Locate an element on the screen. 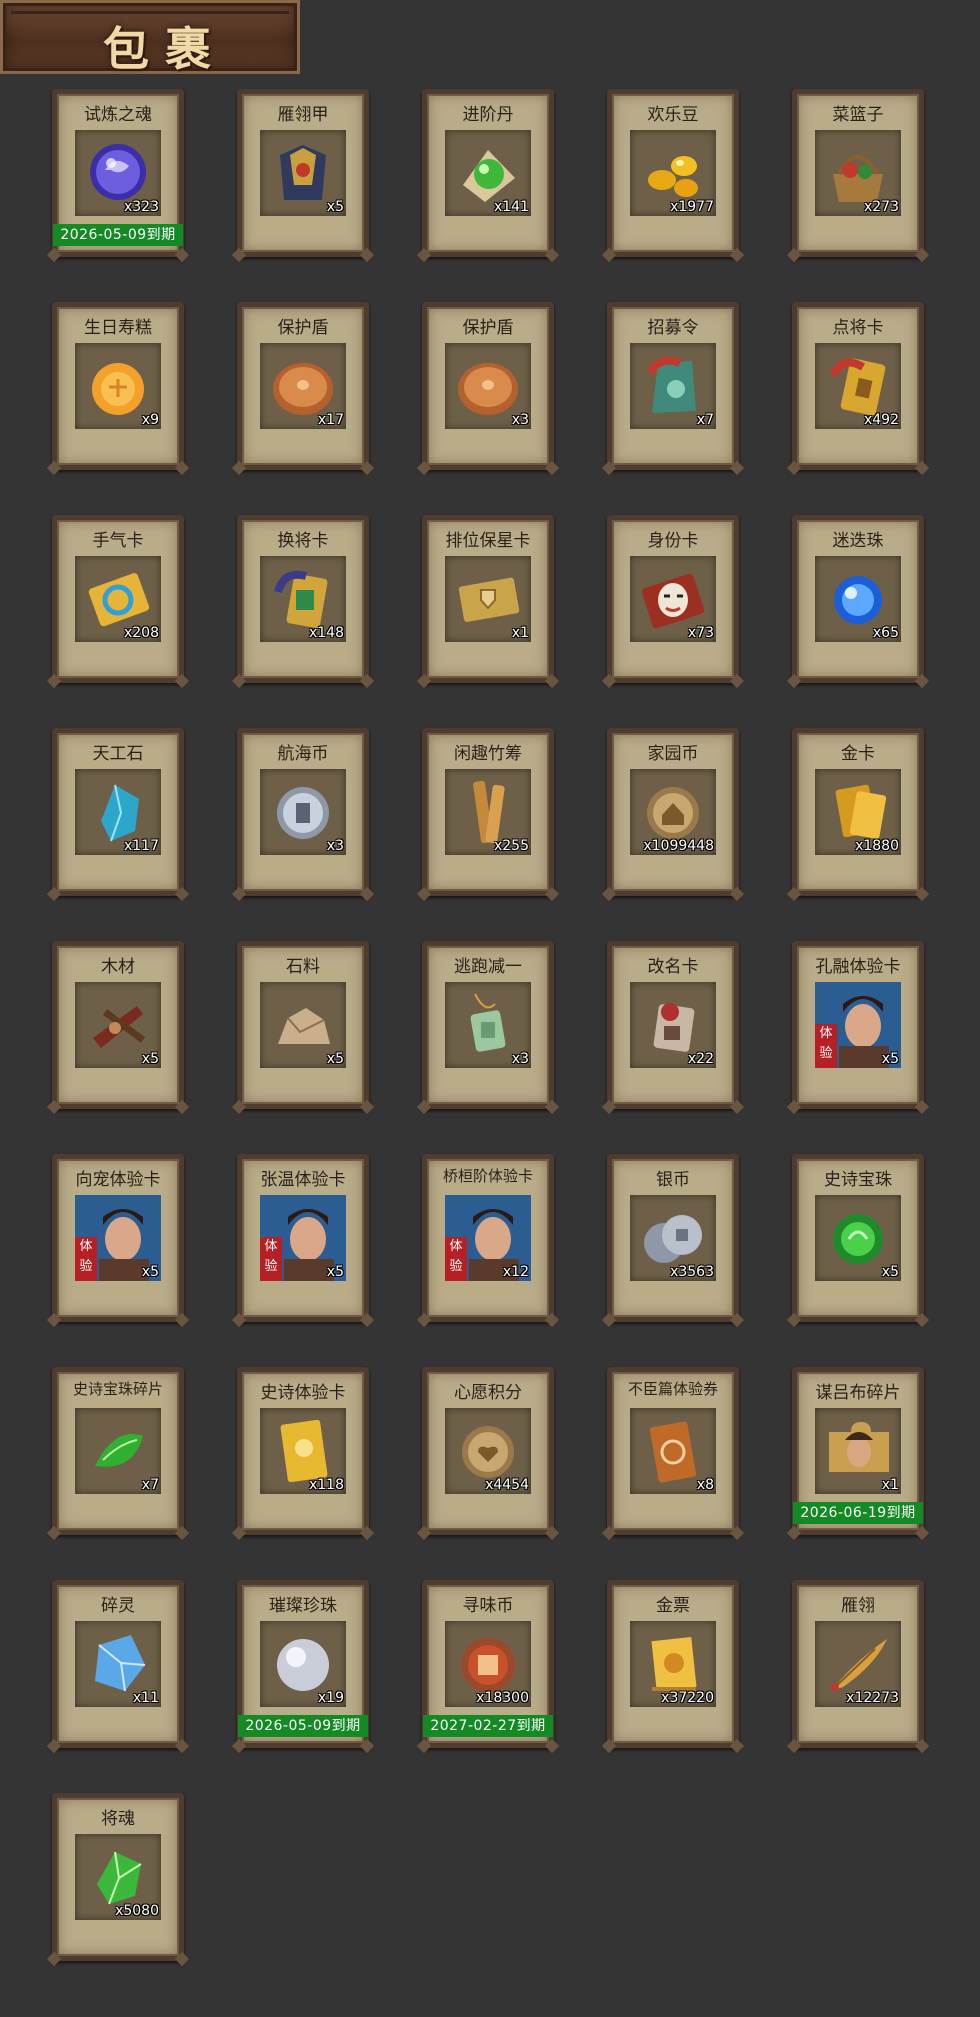  item-count: x323 is located at coordinates (141, 207).